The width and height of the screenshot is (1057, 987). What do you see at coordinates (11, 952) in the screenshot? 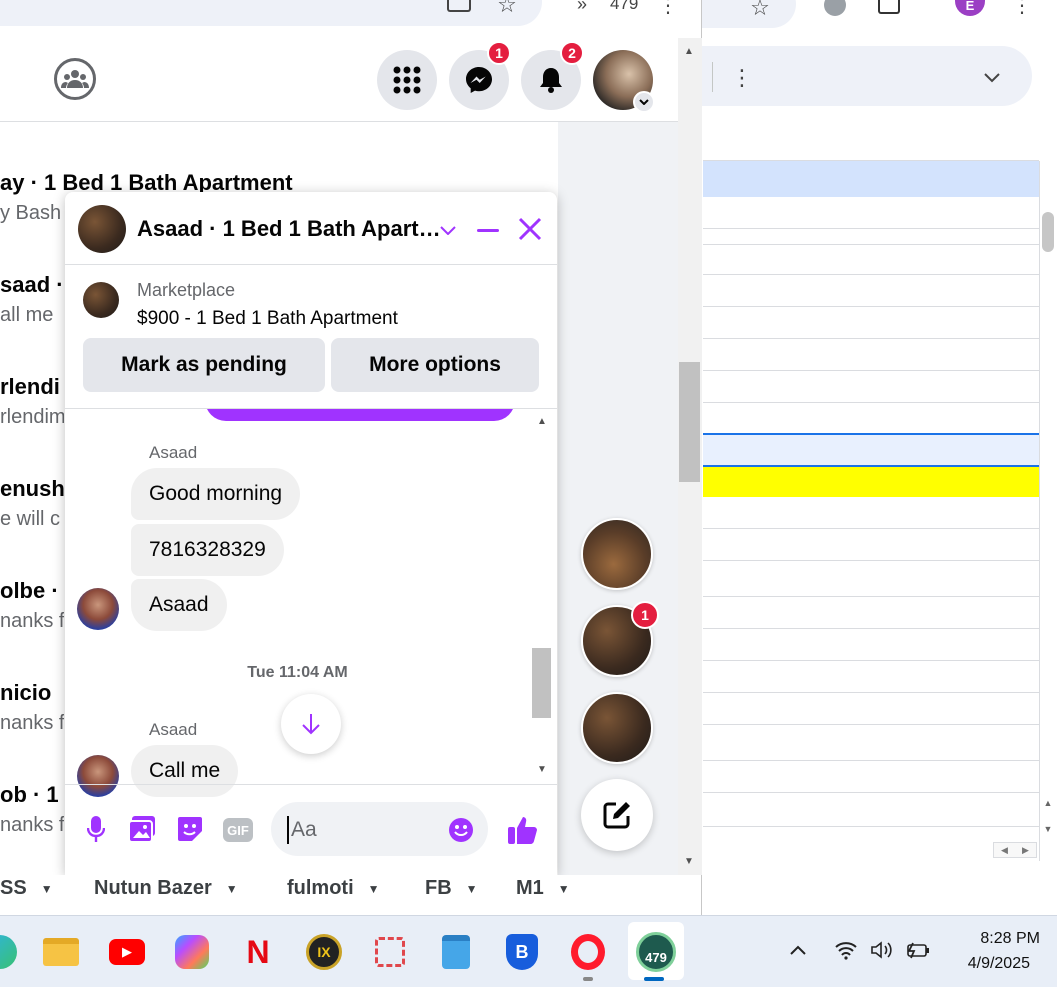
I see `edge-icon` at bounding box center [11, 952].